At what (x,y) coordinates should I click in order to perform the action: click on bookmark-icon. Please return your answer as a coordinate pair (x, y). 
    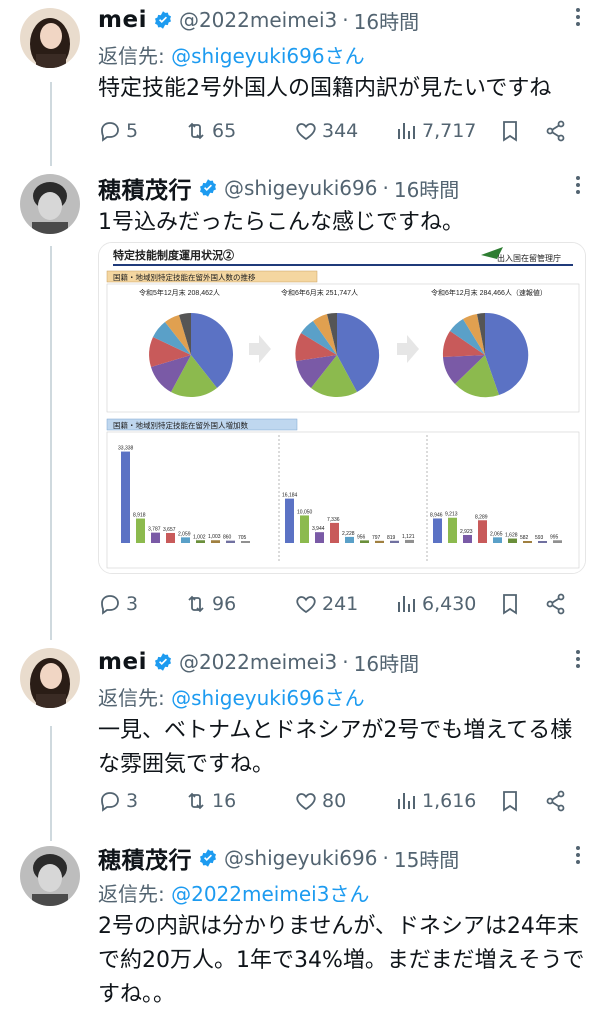
    Looking at the image, I should click on (510, 604).